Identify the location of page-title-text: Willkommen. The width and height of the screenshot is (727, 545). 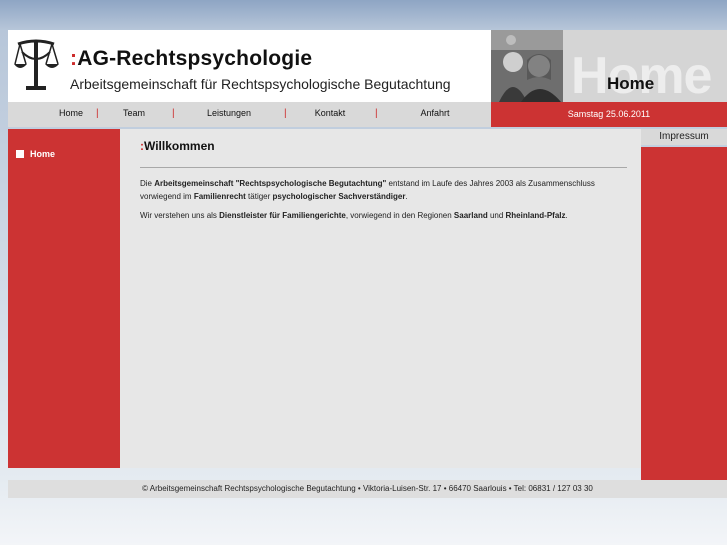
(179, 146).